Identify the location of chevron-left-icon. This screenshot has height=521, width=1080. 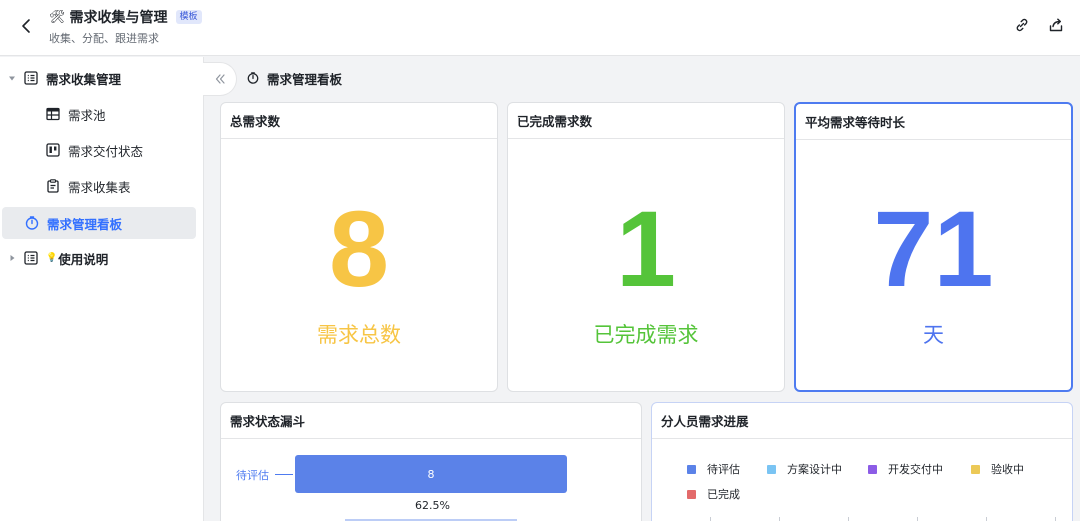
(26, 26).